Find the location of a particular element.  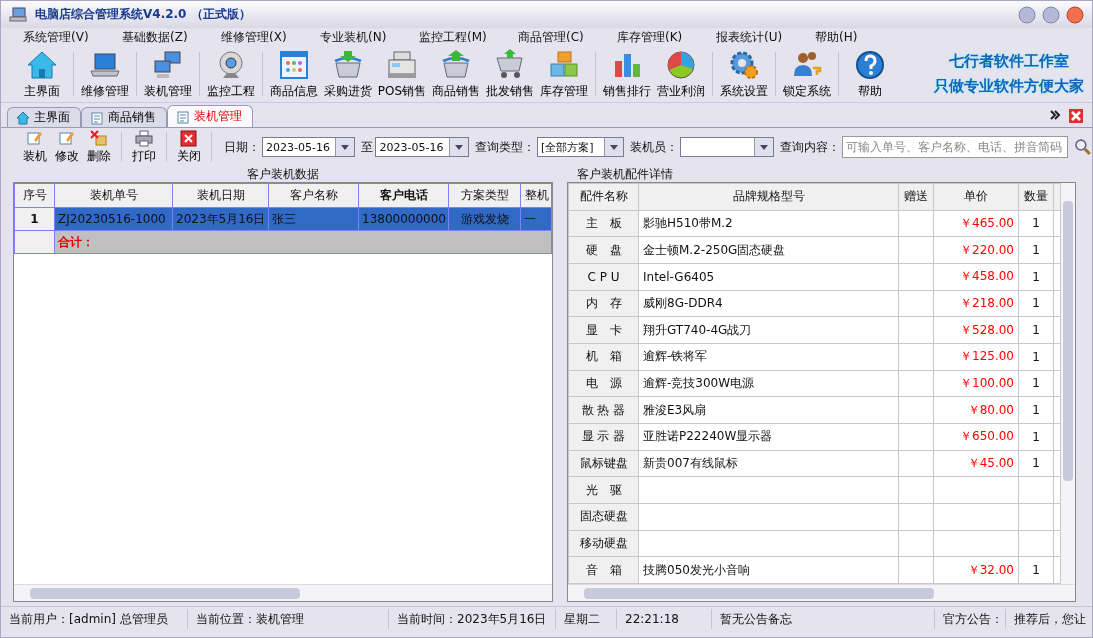

action-button: 关闭 is located at coordinates (188, 147).